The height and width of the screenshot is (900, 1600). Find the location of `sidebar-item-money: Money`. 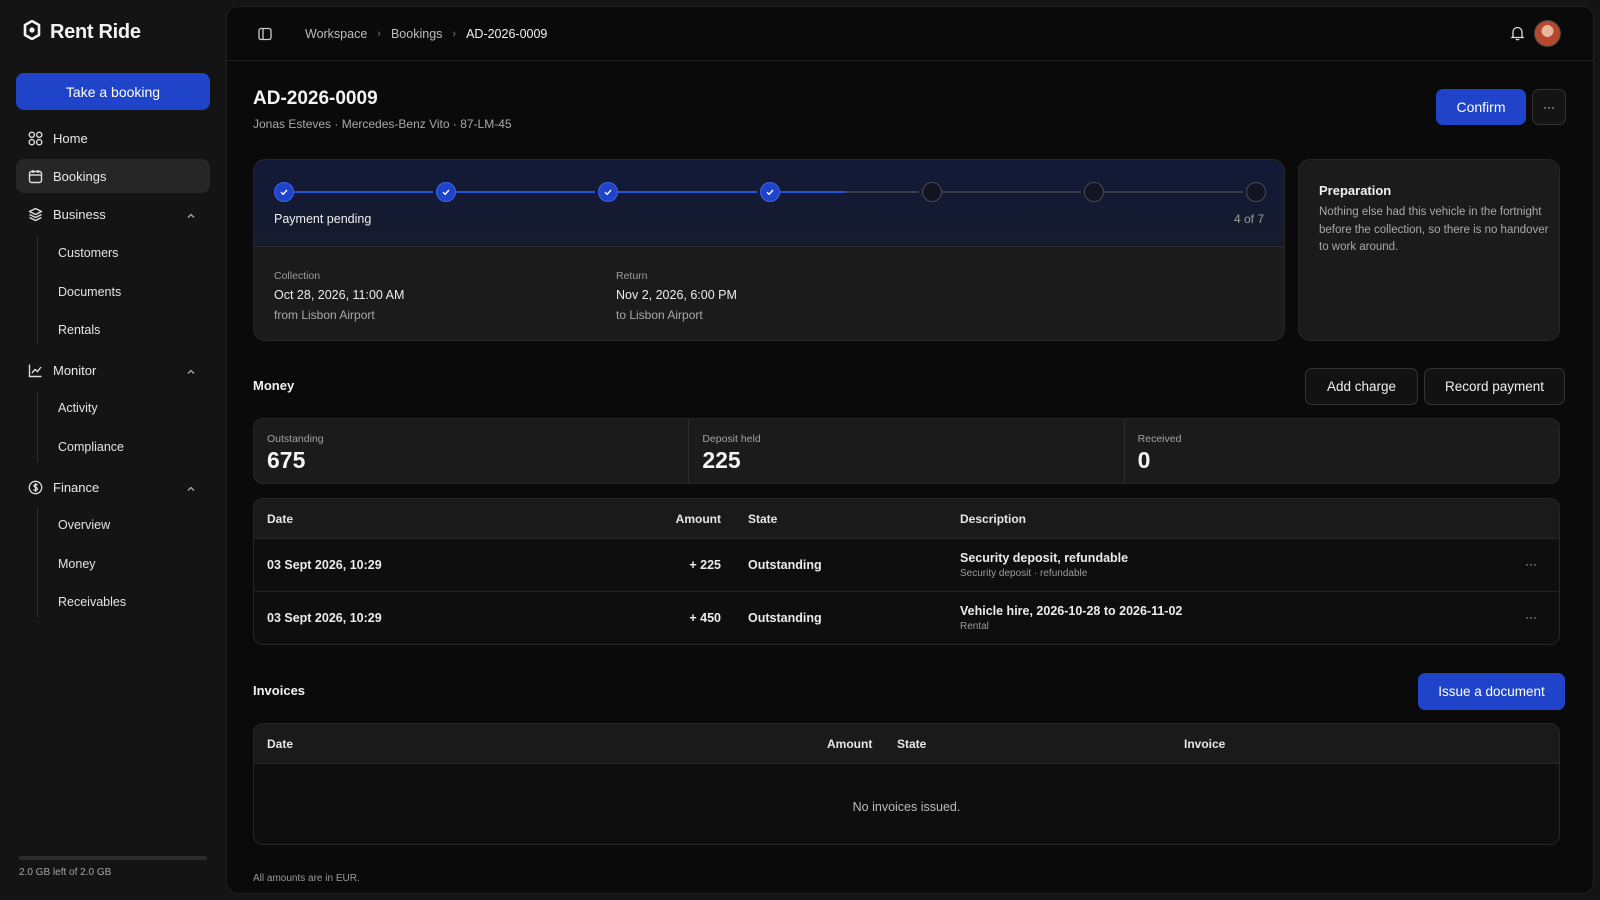

sidebar-item-money: Money is located at coordinates (77, 564).